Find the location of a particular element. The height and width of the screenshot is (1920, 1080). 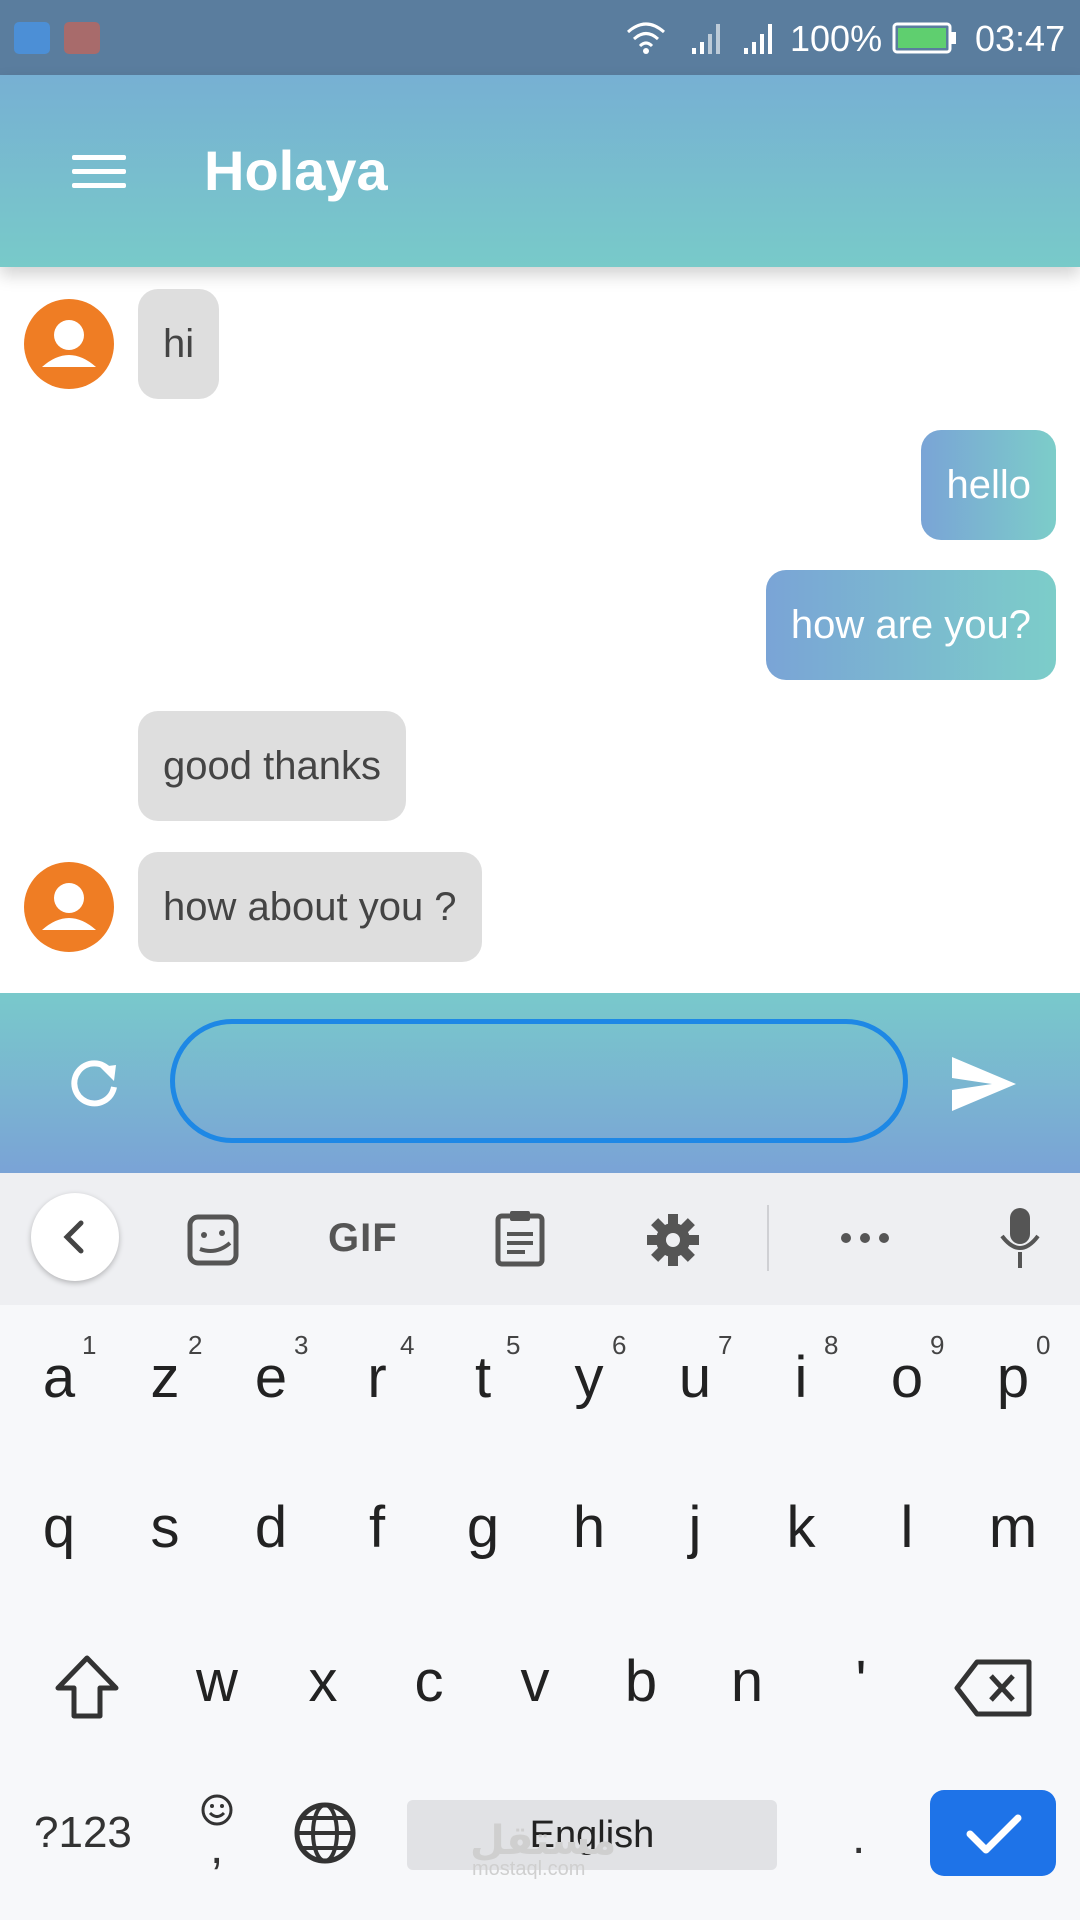

key-c: c is located at coordinates (429, 1681).